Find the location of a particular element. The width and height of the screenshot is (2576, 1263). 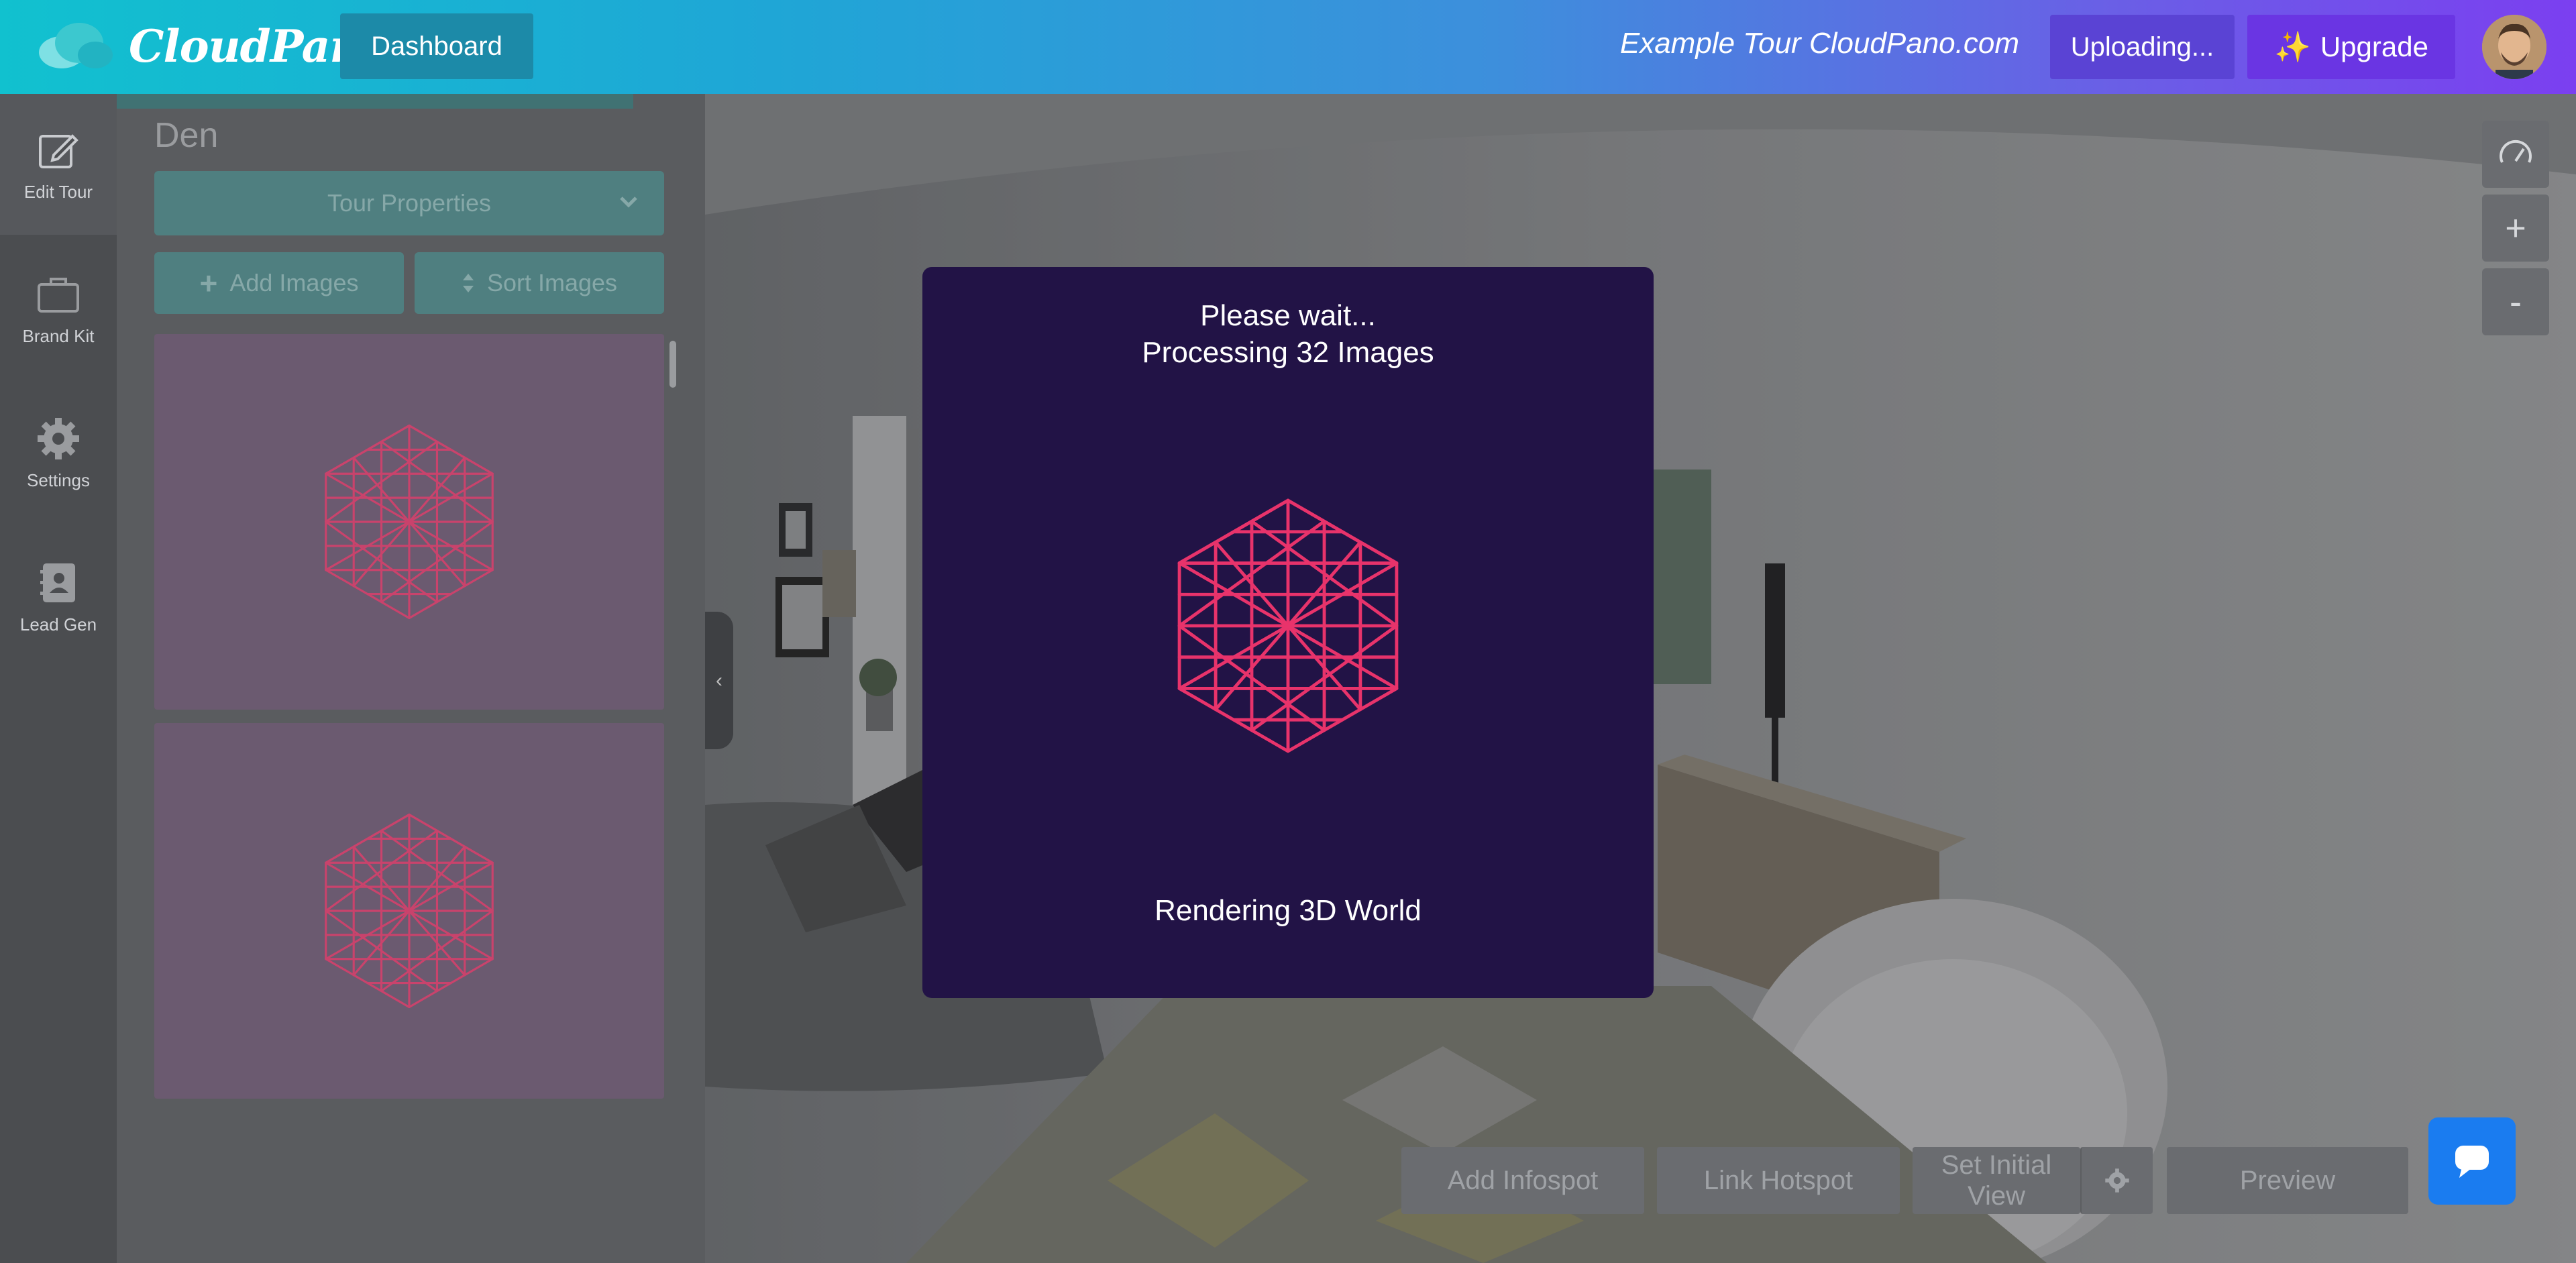

sparkle-icon: ✨ is located at coordinates (2292, 47).